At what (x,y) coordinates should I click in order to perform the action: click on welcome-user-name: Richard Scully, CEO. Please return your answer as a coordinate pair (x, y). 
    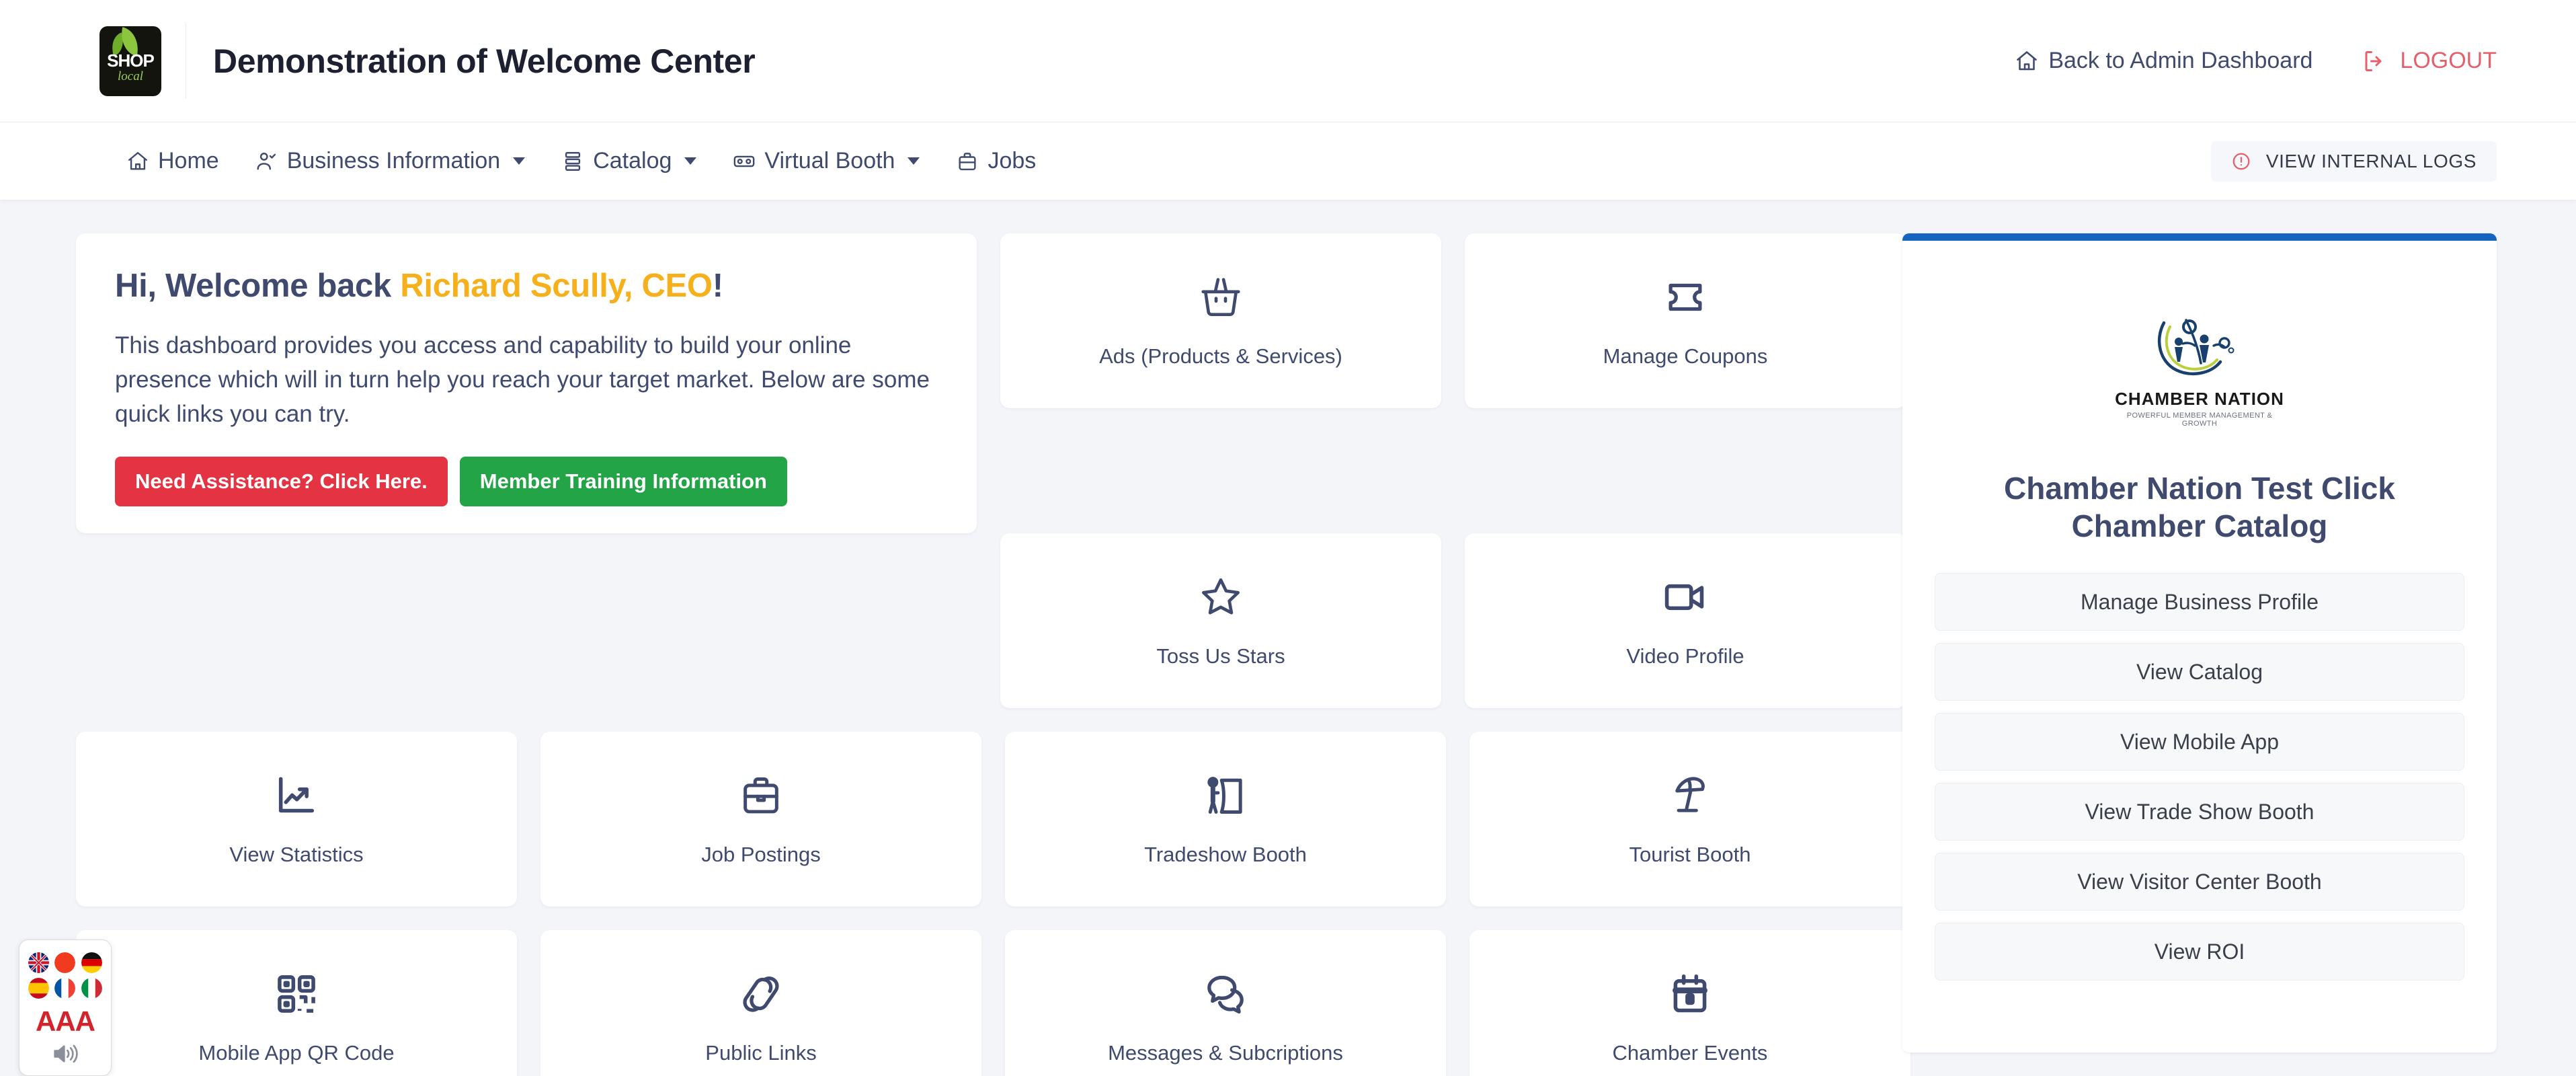
    Looking at the image, I should click on (556, 286).